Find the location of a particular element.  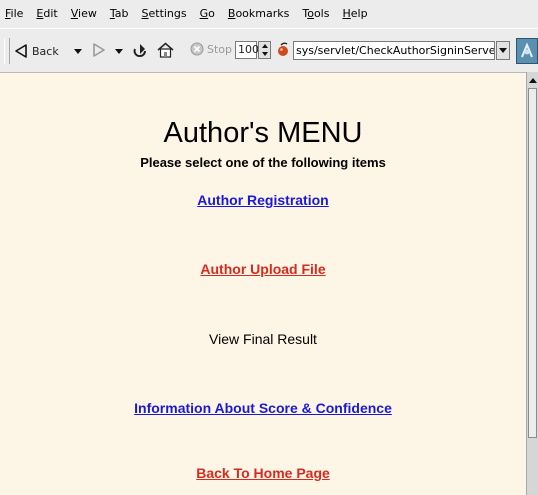

menu-tools-rest: ols is located at coordinates (321, 13).